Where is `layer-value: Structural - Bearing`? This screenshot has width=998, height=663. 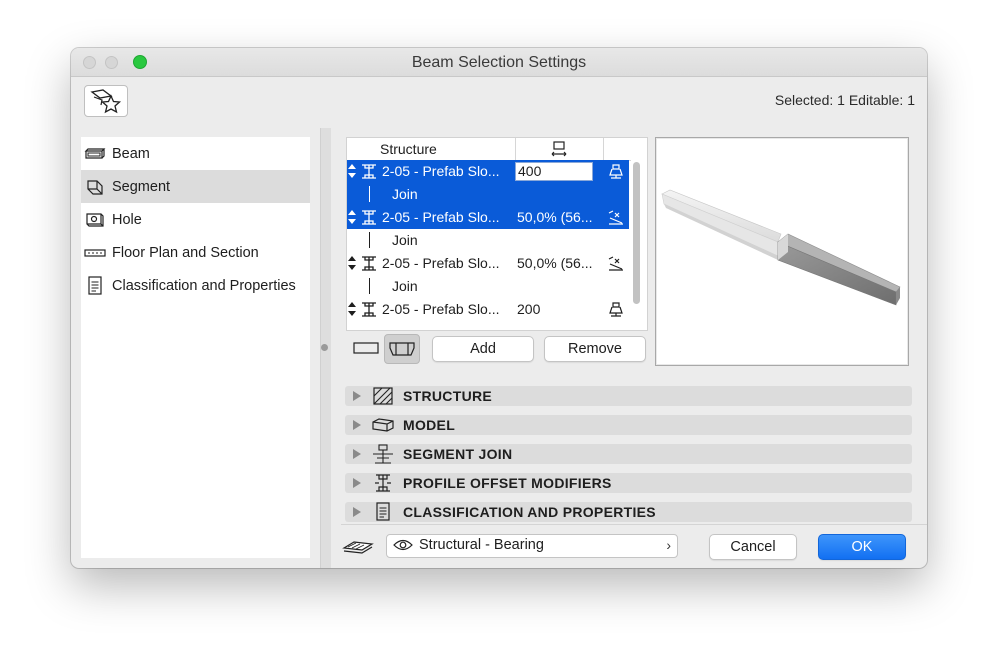
layer-value: Structural - Bearing is located at coordinates (481, 545).